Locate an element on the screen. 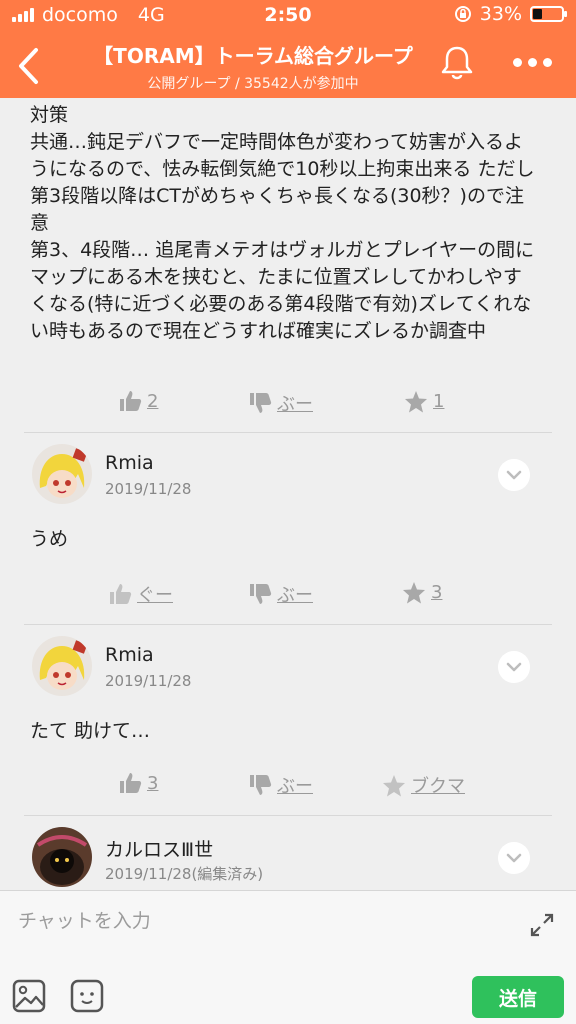  chat-input is located at coordinates (253, 921).